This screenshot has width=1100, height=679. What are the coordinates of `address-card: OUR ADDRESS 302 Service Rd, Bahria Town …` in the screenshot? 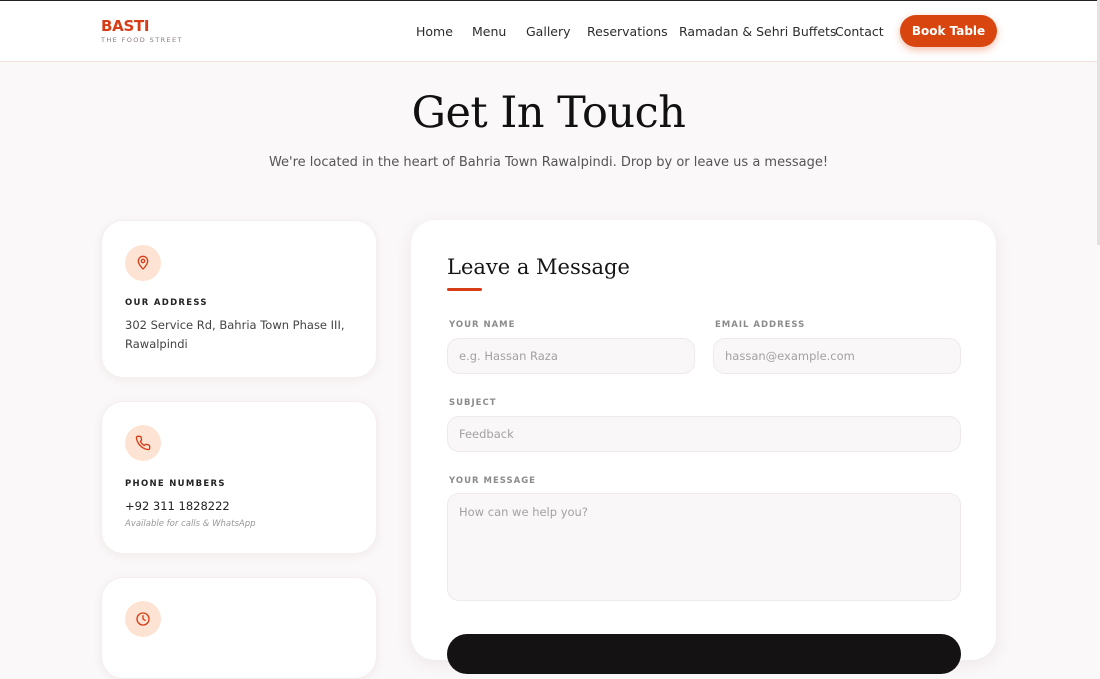 It's located at (239, 299).